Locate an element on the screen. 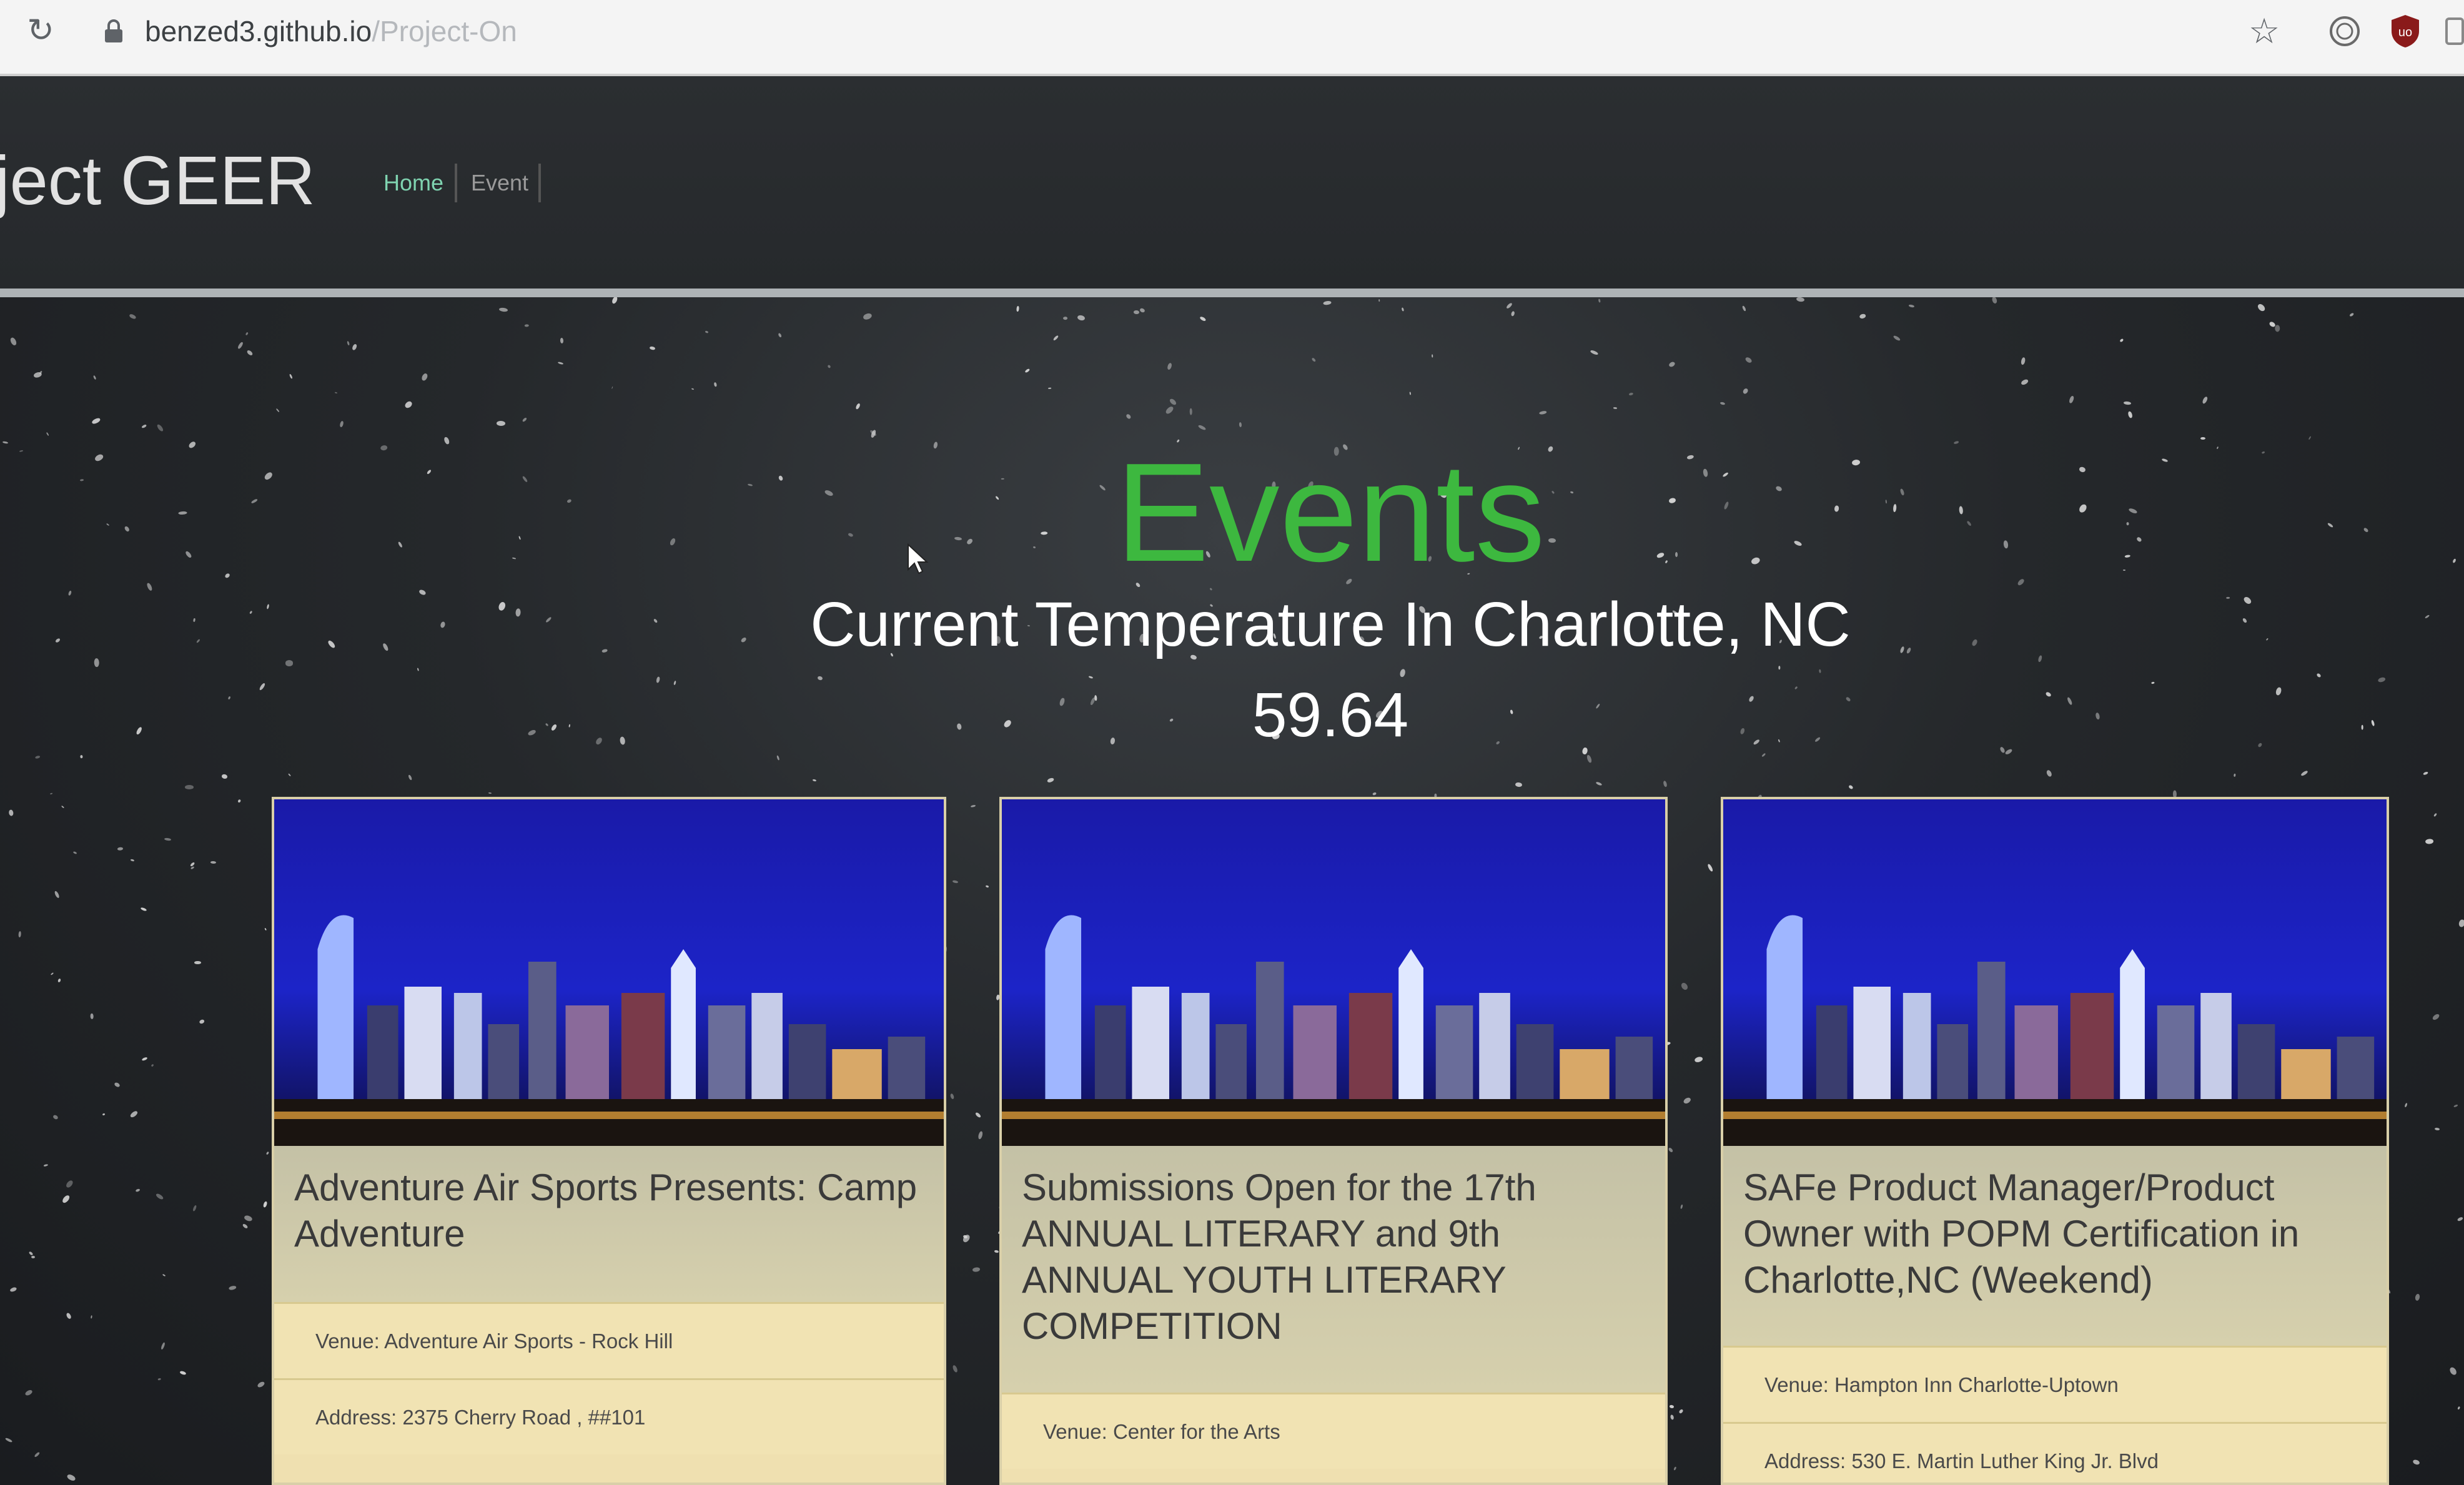  star-icon: ☆ is located at coordinates (2266, 31).